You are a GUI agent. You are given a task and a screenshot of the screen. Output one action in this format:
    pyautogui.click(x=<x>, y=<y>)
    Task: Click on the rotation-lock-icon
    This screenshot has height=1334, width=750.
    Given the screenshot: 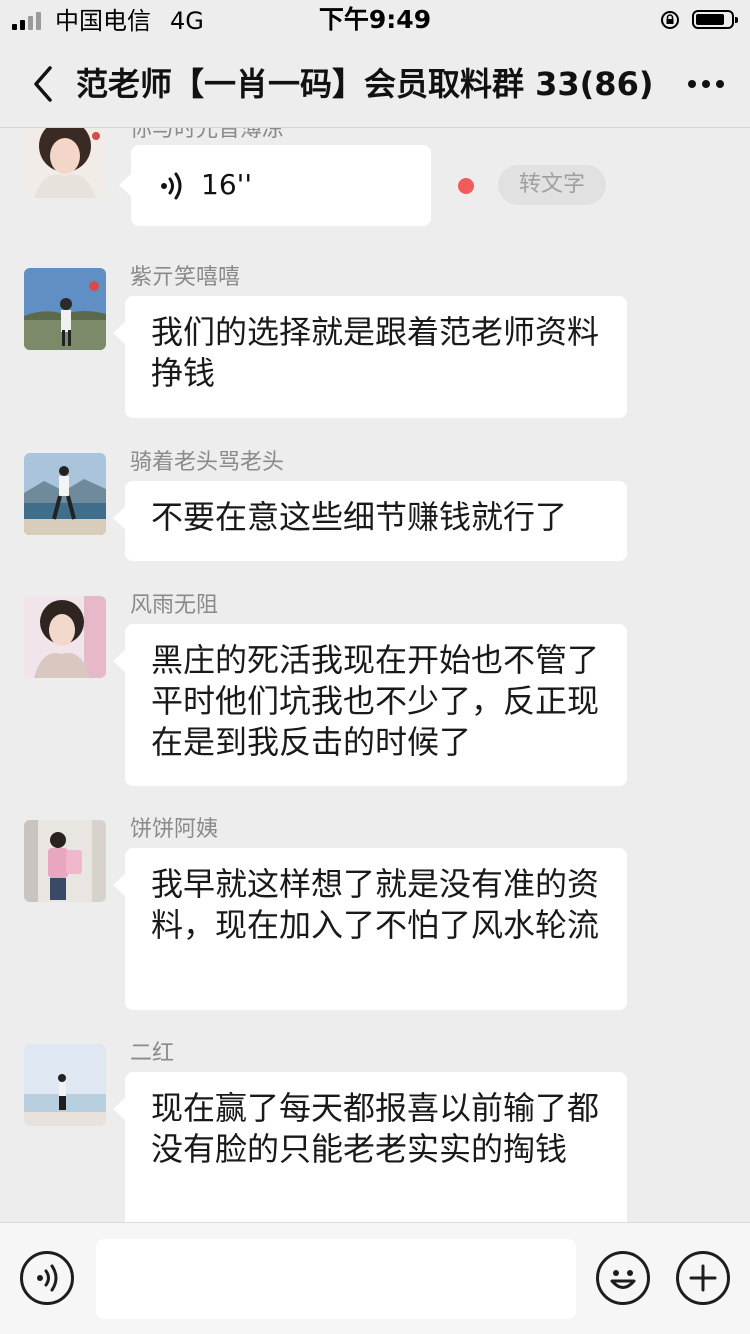 What is the action you would take?
    pyautogui.click(x=670, y=20)
    